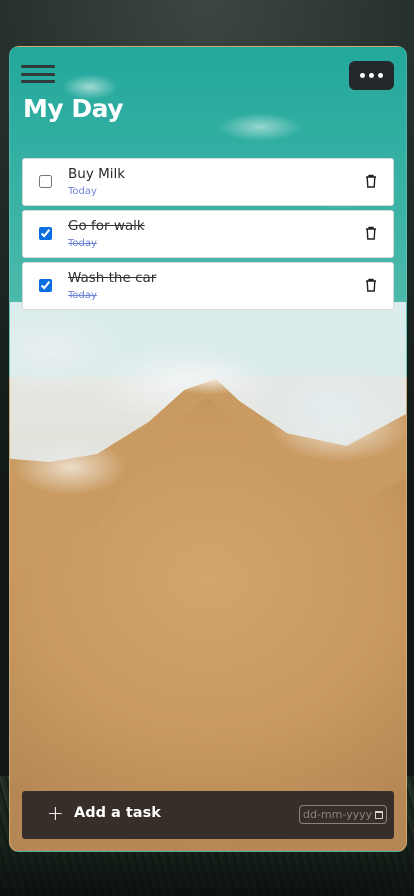  I want to click on date-placeholder: dd-mm-yyyy, so click(338, 814).